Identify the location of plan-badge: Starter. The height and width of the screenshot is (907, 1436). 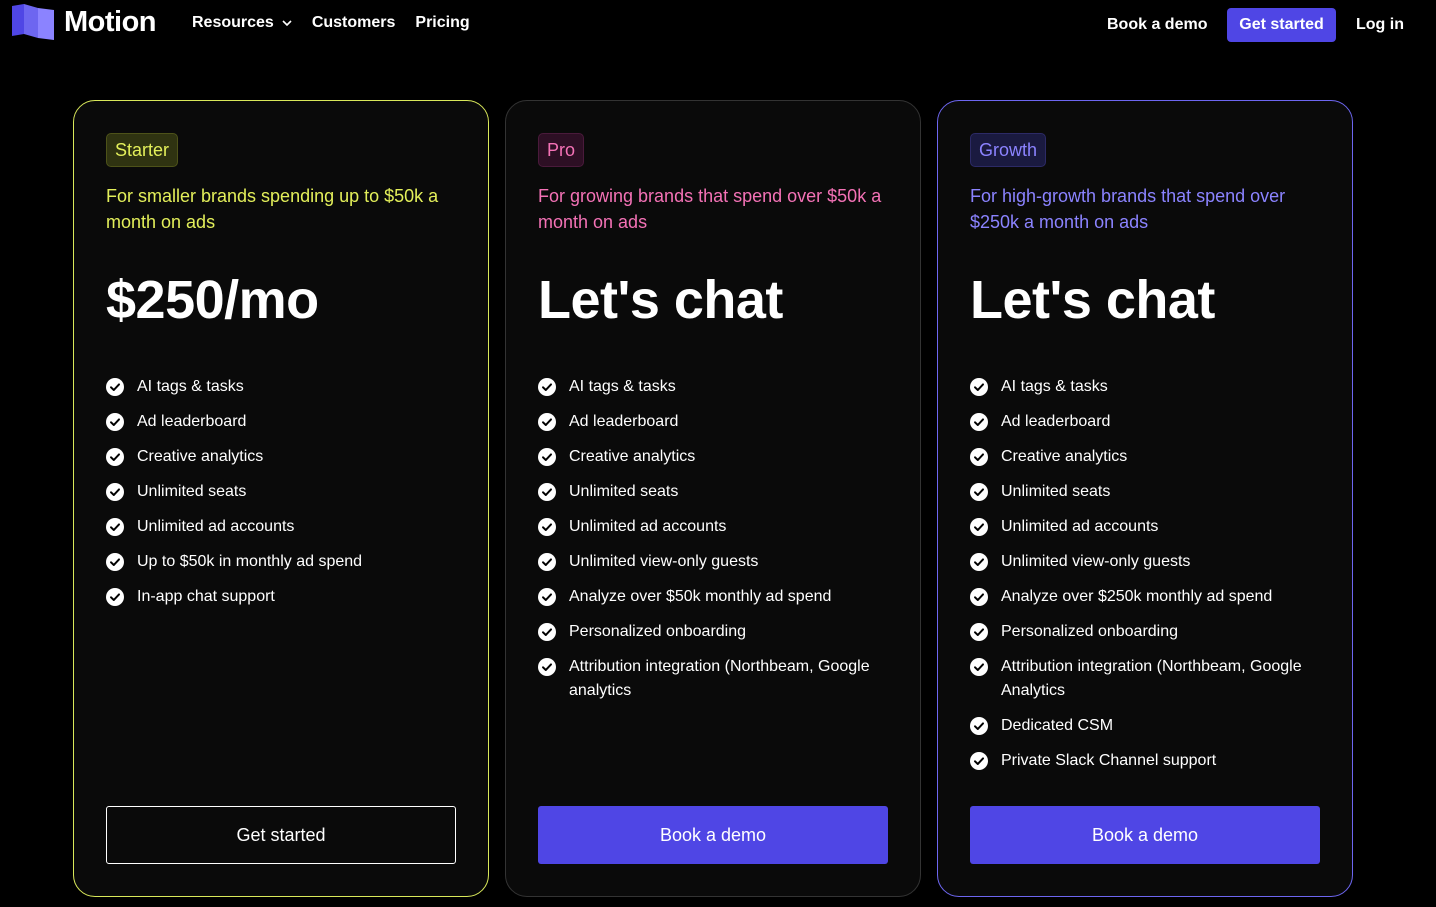
(142, 150).